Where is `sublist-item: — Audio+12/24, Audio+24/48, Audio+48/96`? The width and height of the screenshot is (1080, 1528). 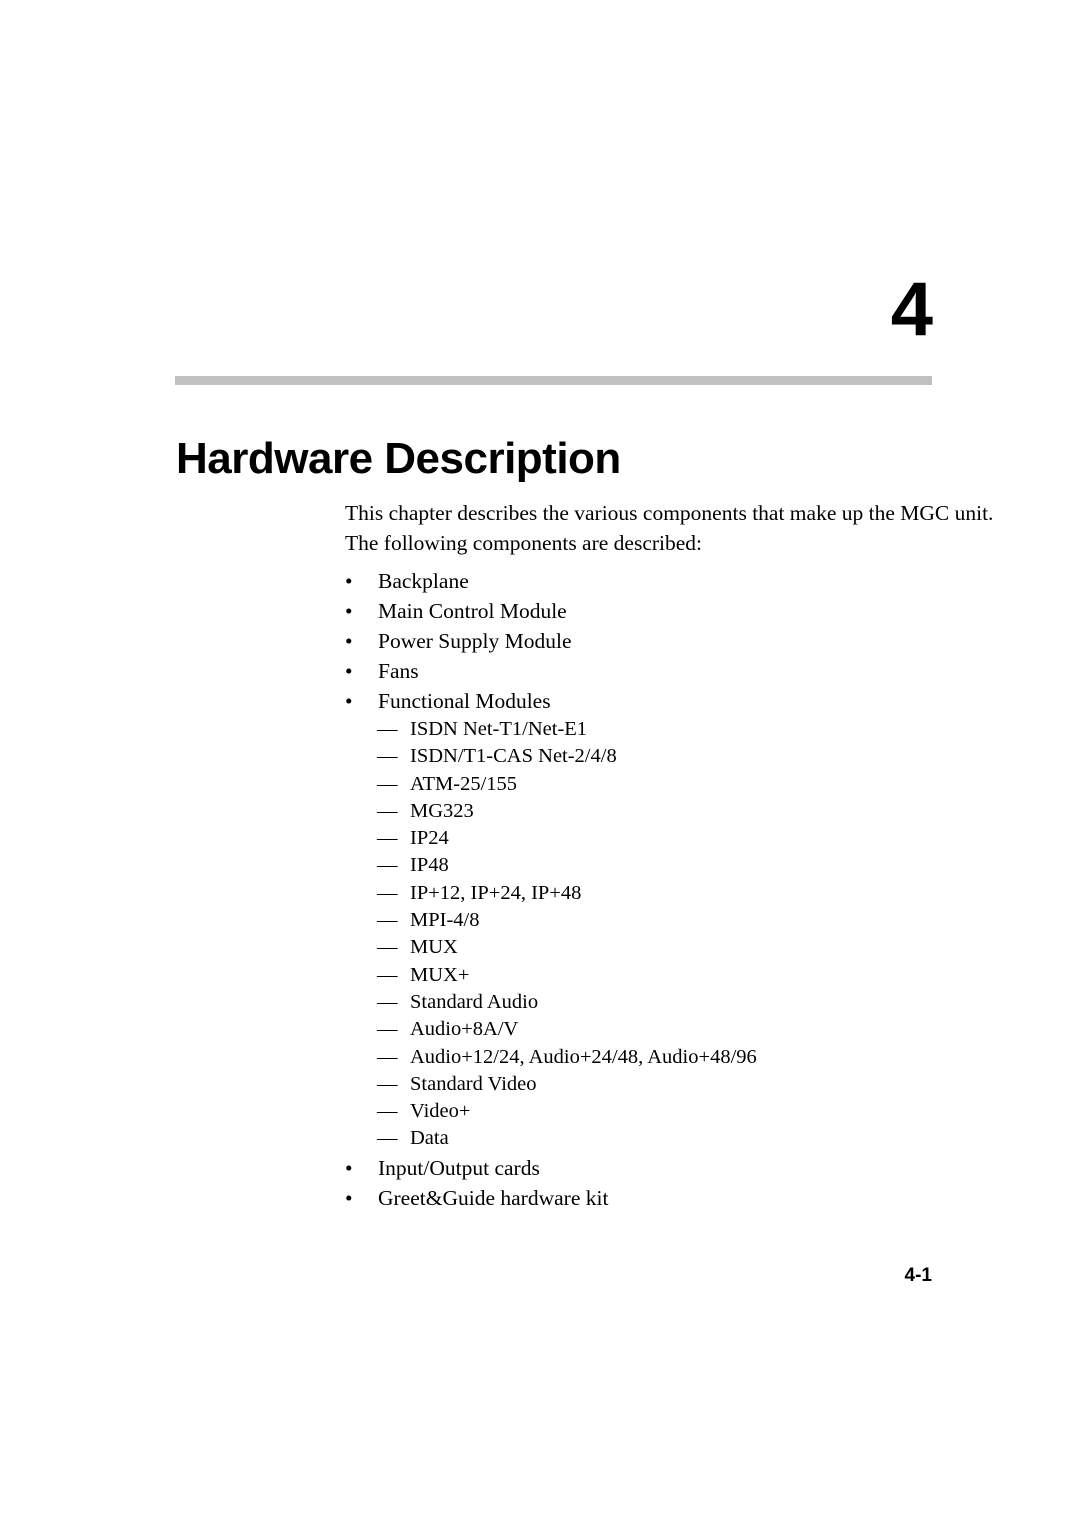 sublist-item: — Audio+12/24, Audio+24/48, Audio+48/96 is located at coordinates (671, 1057).